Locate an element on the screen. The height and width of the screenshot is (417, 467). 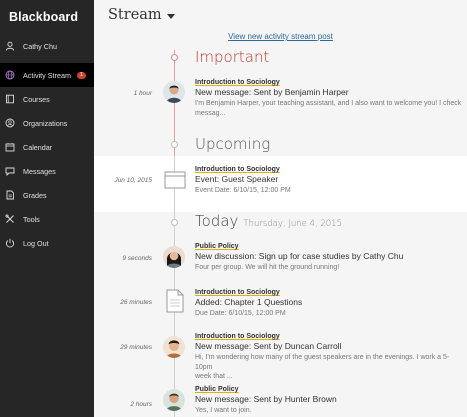
sidebar-item-label: Log Out is located at coordinates (36, 243).